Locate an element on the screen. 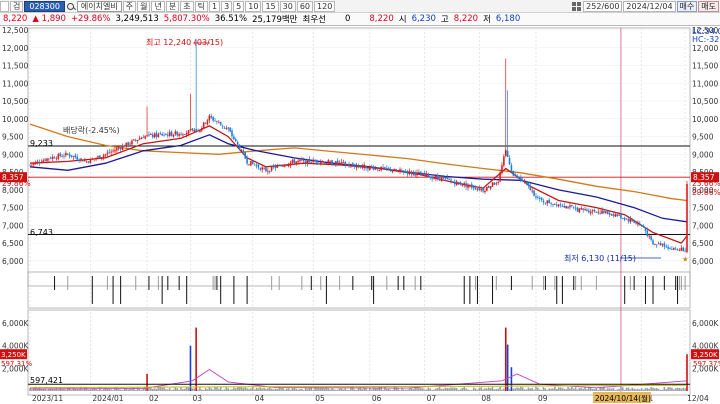 Image resolution: width=720 pixels, height=404 pixels. buy-button: 매수 is located at coordinates (687, 6).